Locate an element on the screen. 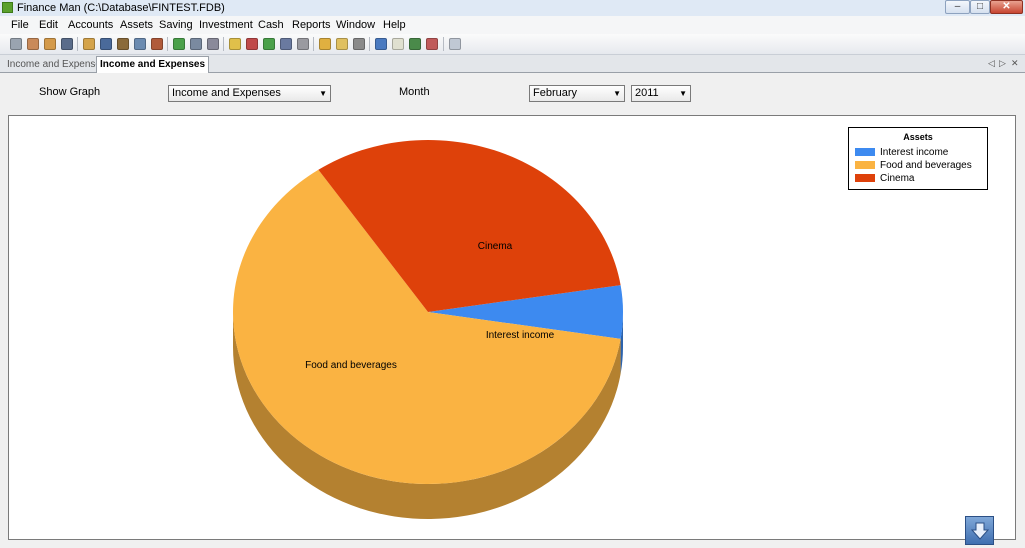  legend-label-cinema: Cinema is located at coordinates (897, 178).